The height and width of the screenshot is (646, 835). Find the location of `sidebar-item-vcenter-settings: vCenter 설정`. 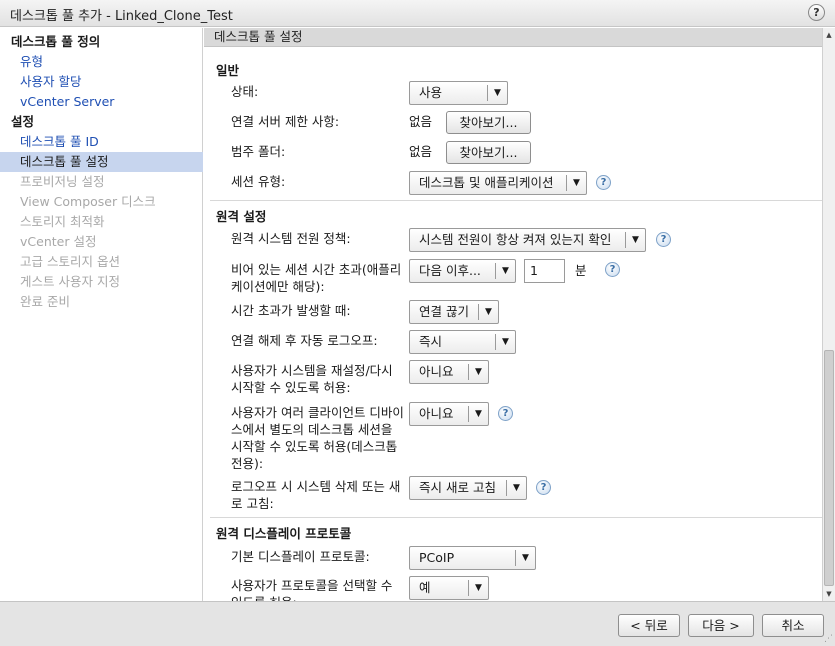

sidebar-item-vcenter-settings: vCenter 설정 is located at coordinates (58, 241).